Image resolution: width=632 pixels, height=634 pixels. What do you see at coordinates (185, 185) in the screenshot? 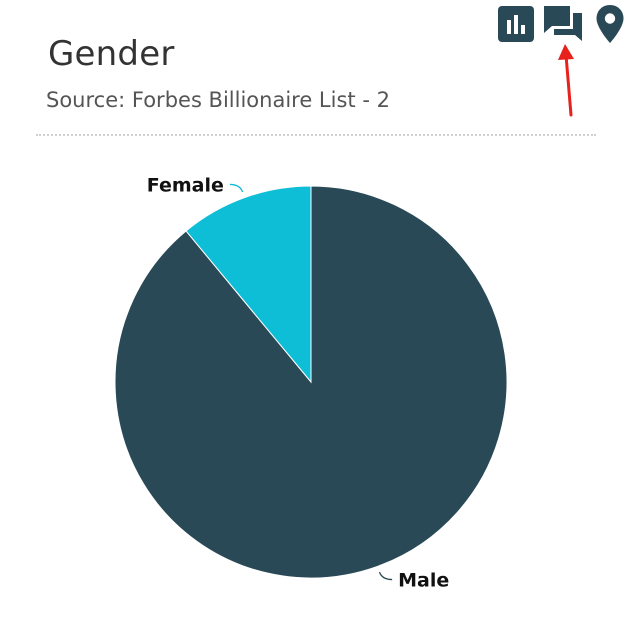
I see `pie-label-female: Female` at bounding box center [185, 185].